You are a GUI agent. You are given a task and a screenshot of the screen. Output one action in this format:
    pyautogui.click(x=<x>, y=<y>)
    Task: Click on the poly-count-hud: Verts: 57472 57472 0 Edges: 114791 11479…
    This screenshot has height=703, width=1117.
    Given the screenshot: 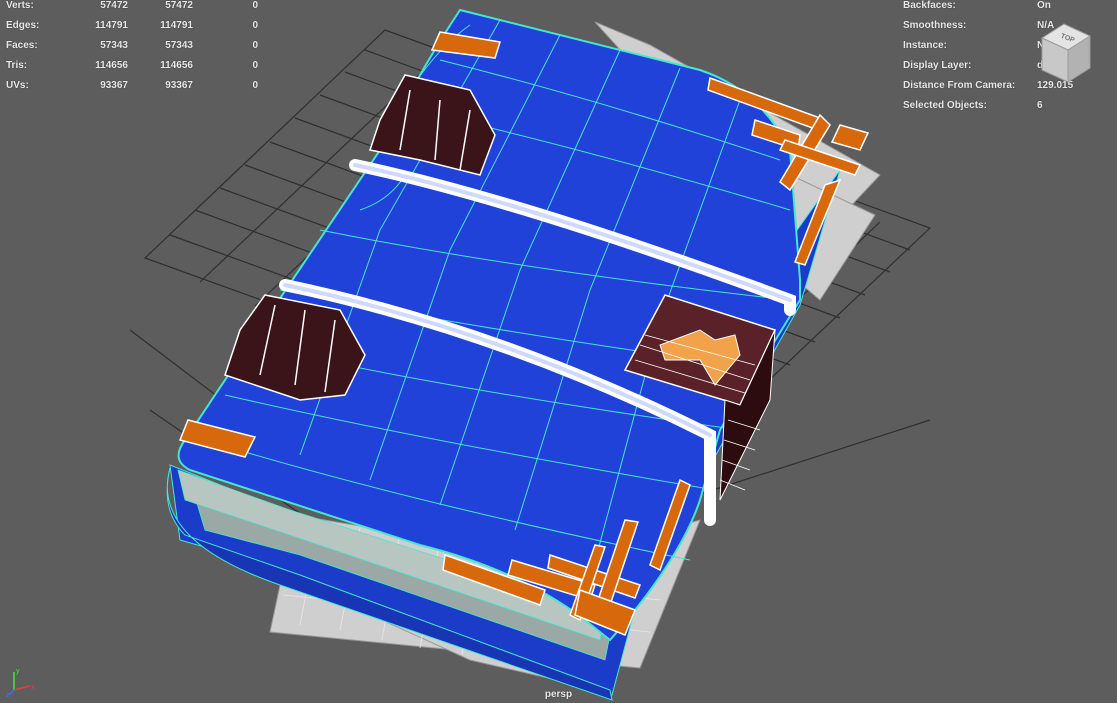 What is the action you would take?
    pyautogui.click(x=136, y=48)
    